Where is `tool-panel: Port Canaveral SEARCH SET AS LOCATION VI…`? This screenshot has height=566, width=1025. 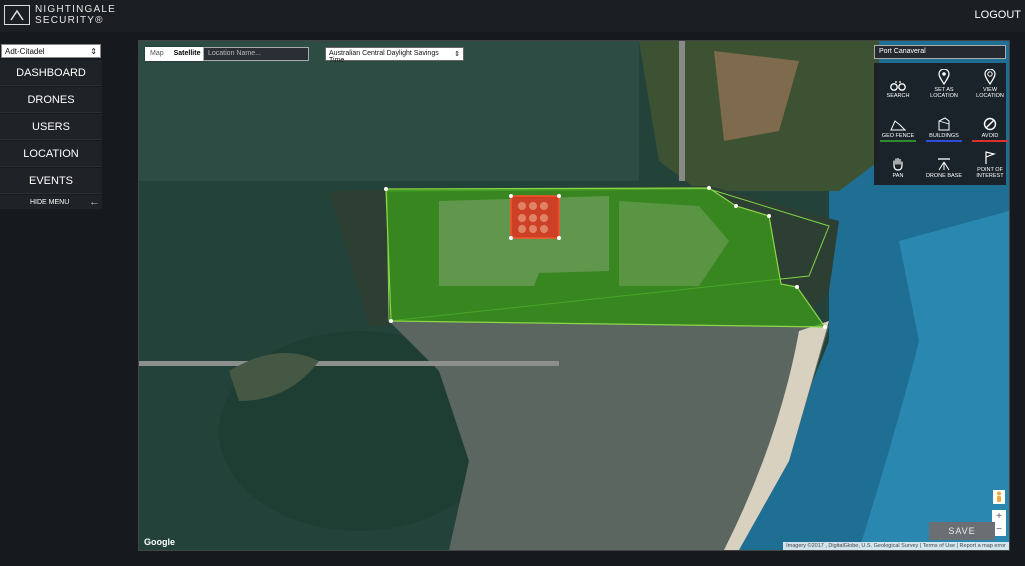 tool-panel: Port Canaveral SEARCH SET AS LOCATION VI… is located at coordinates (941, 115).